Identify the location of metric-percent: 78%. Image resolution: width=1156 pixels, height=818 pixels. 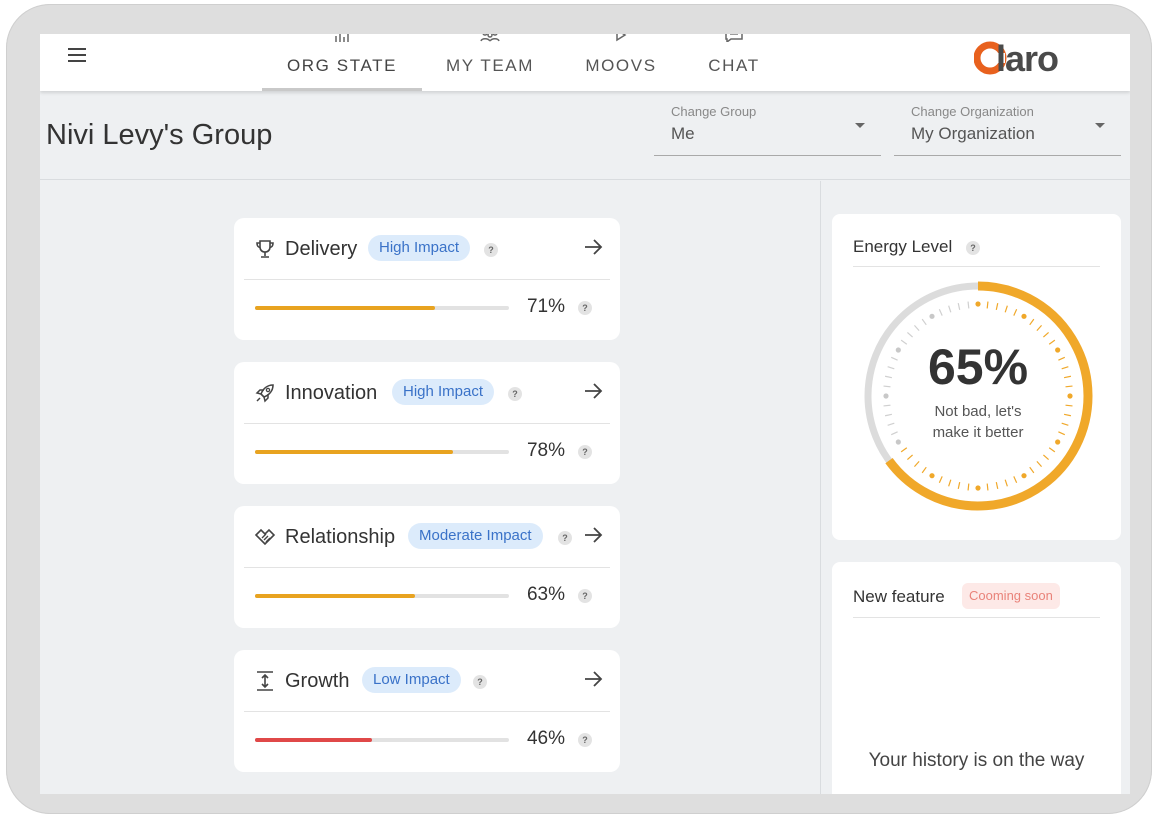
(545, 450).